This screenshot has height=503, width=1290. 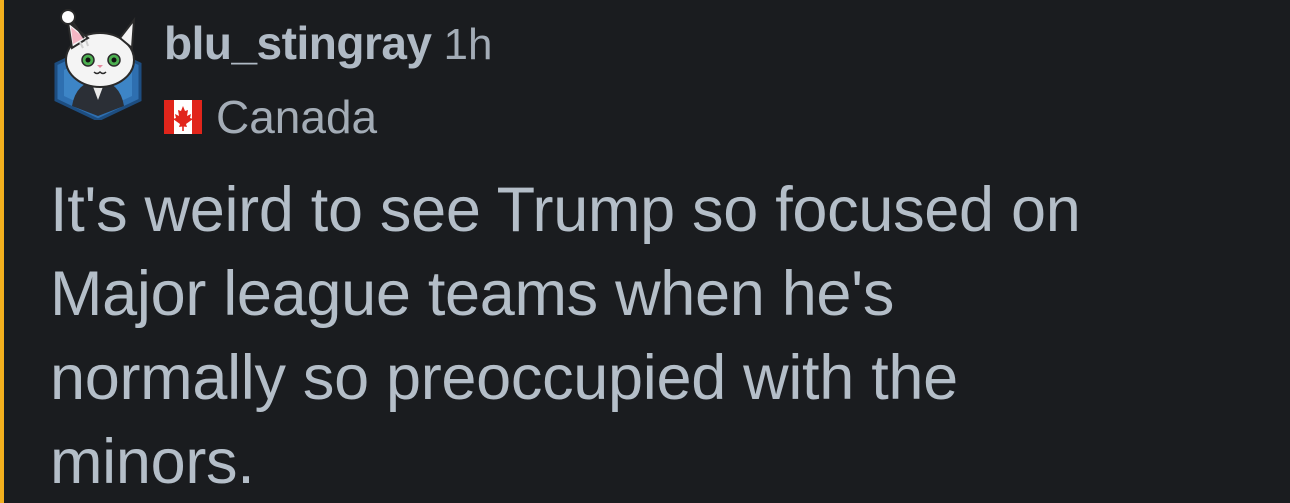 I want to click on comment-header: blu_stingray 1h, so click(x=328, y=43).